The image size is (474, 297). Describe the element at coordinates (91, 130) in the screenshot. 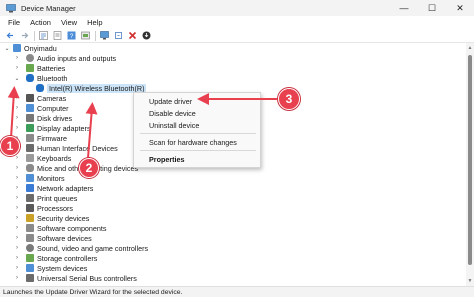

I see `callout-2-arrow` at that location.